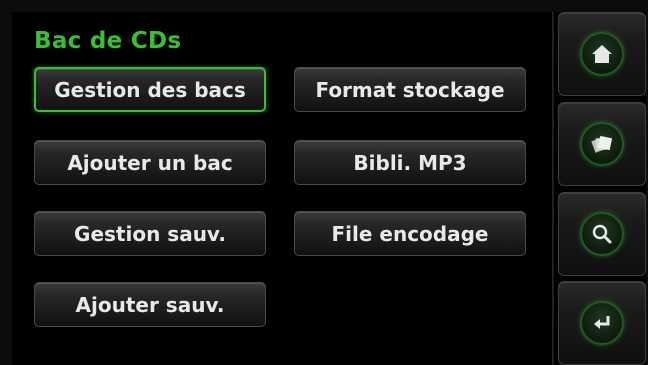 The height and width of the screenshot is (365, 648). I want to click on cds-icon, so click(602, 144).